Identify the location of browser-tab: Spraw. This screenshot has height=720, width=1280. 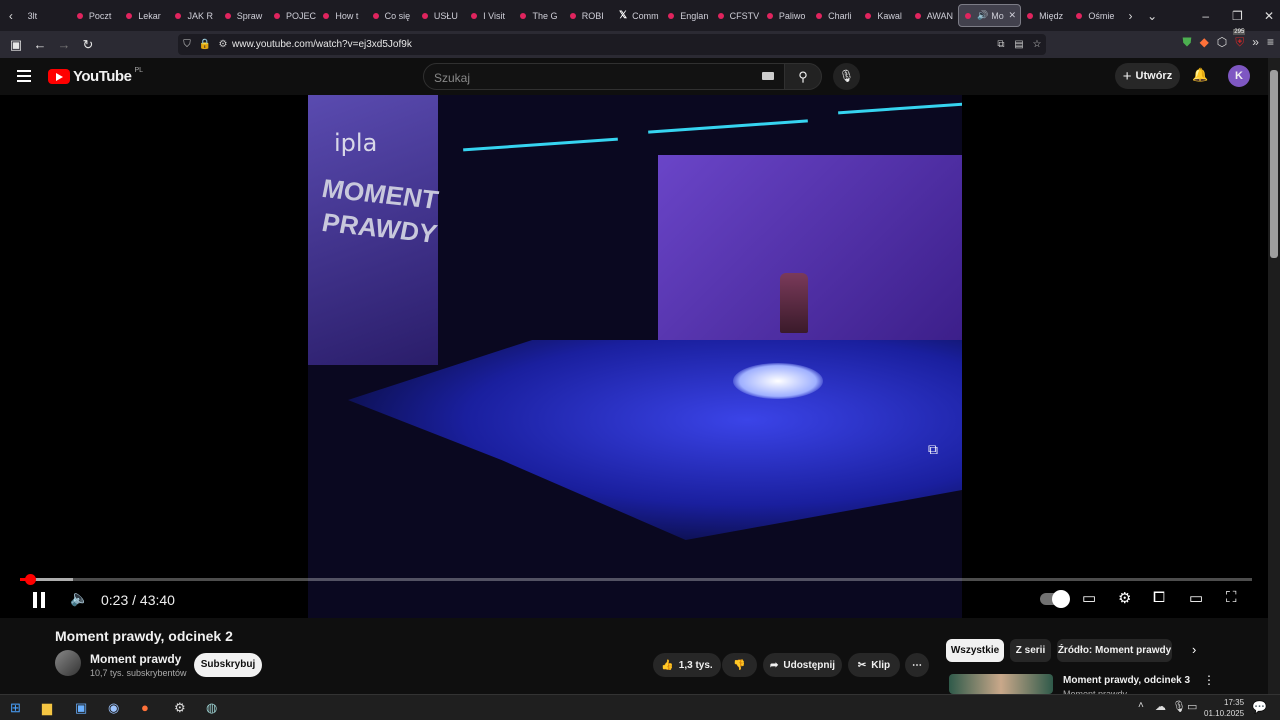
(243, 15).